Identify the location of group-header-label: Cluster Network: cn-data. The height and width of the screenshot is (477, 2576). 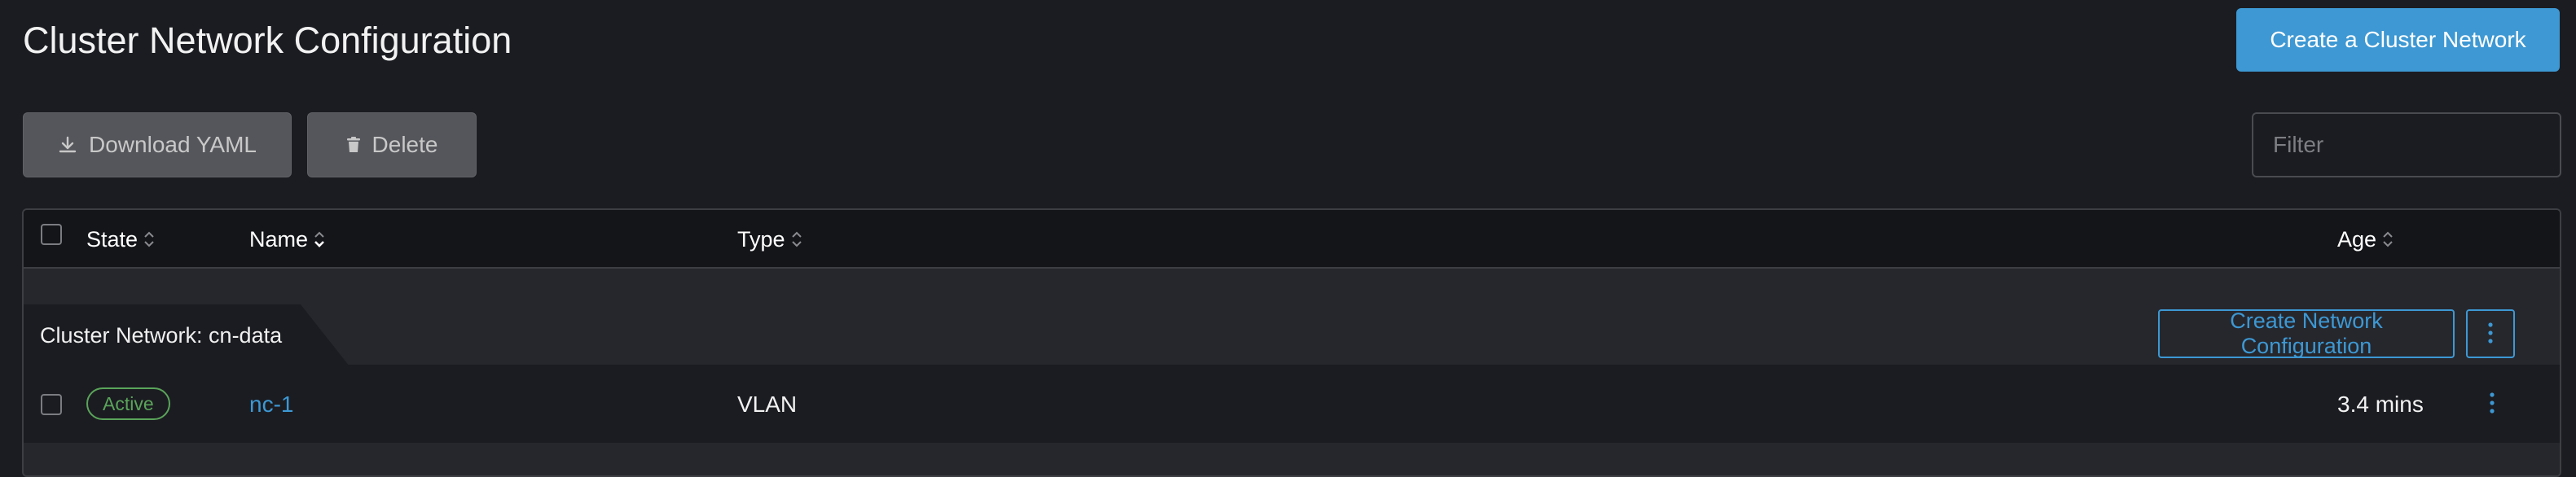
(186, 335).